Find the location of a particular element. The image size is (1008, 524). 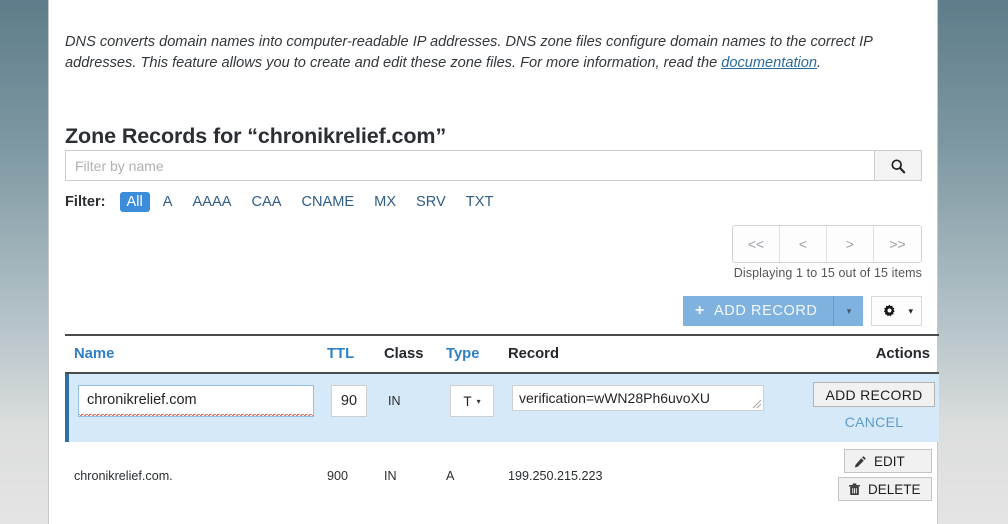

search-row is located at coordinates (493, 165).